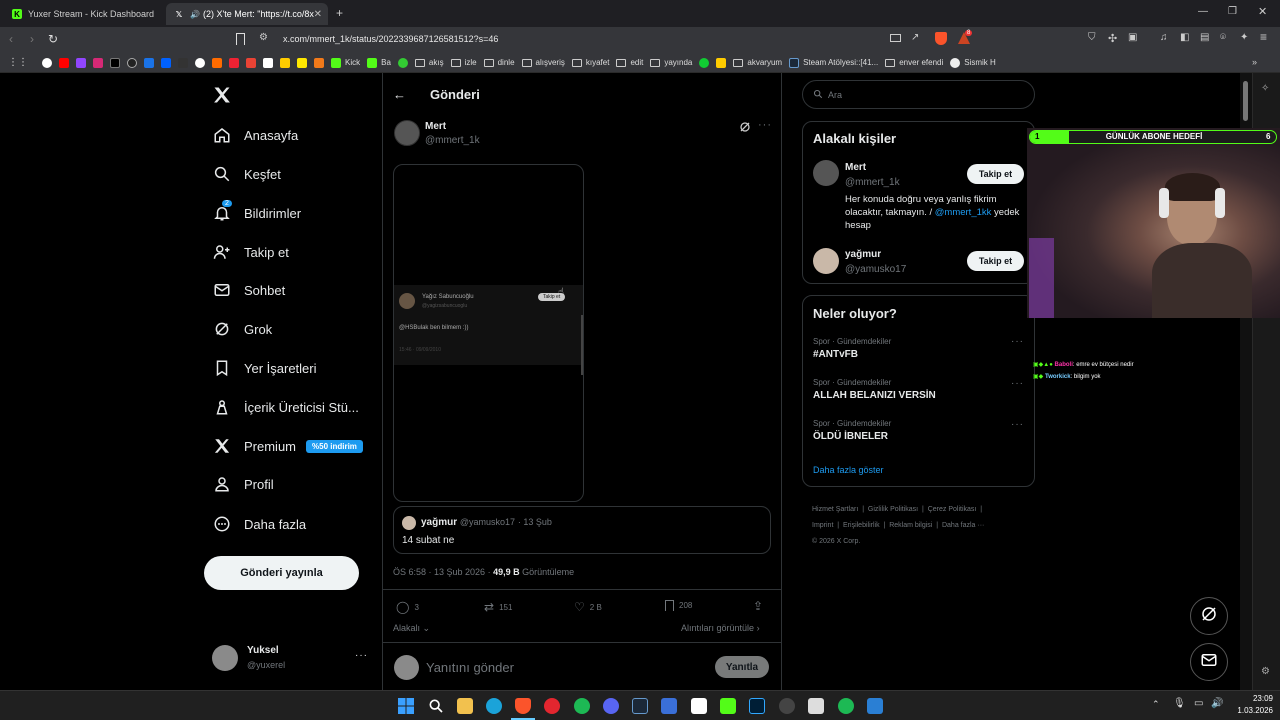  Describe the element at coordinates (259, 524) in the screenshot. I see `nav-more: Daha fazla` at that location.